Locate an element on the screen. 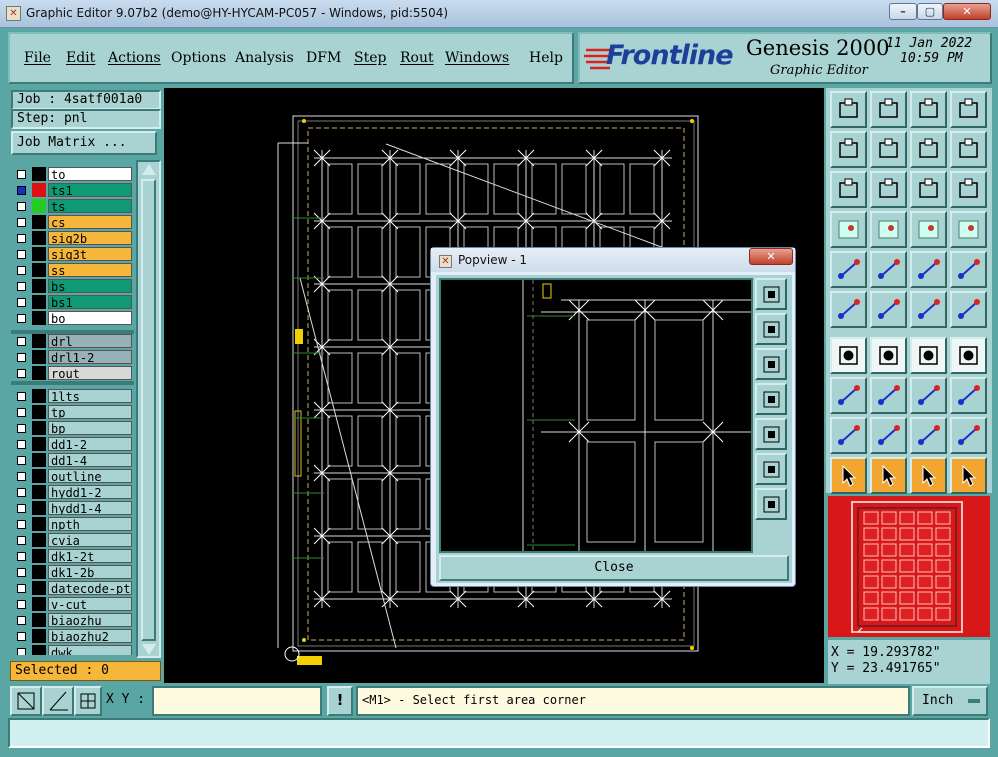 This screenshot has width=998, height=757. layer-name: bs is located at coordinates (90, 286).